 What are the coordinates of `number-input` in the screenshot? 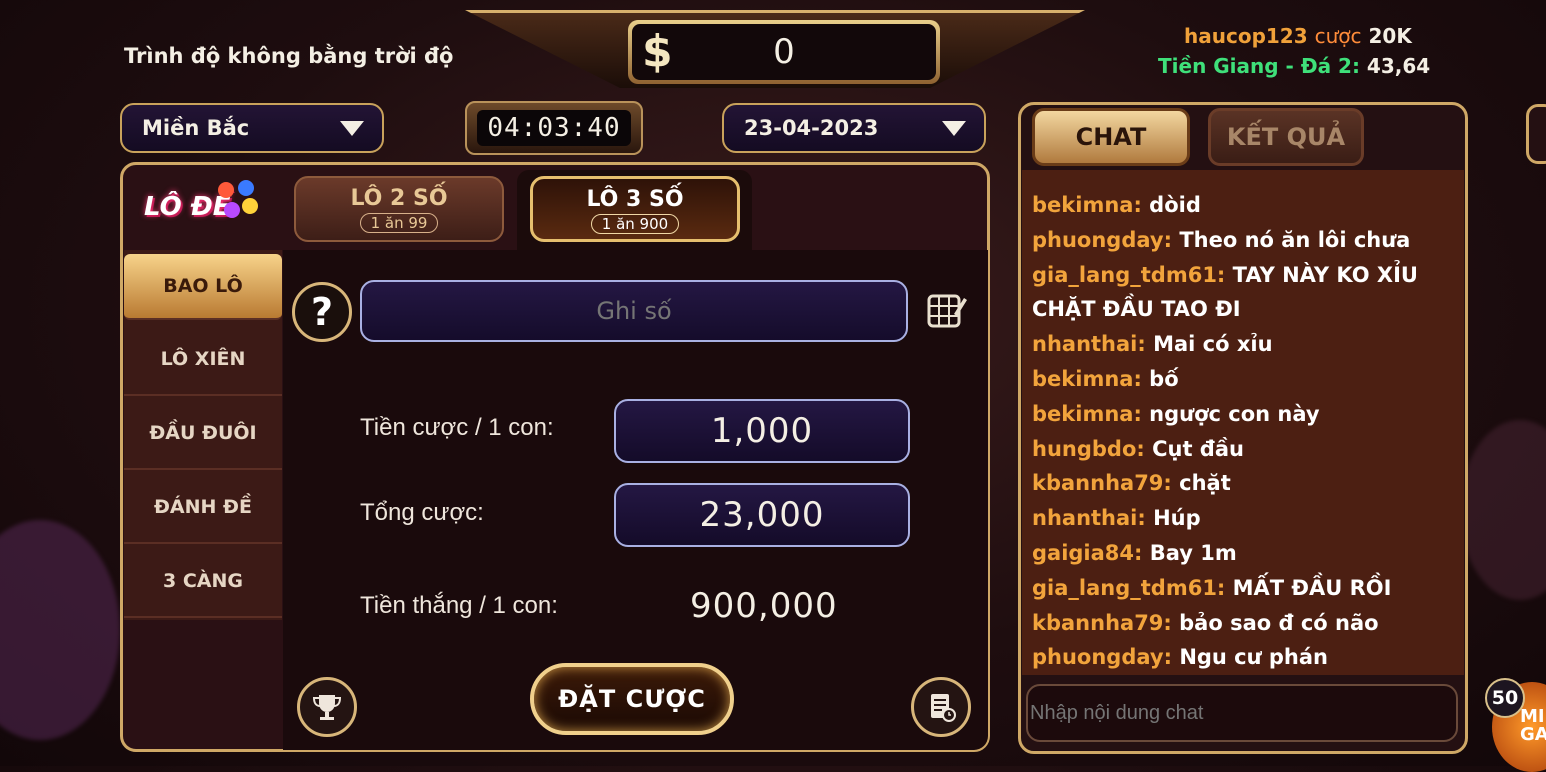 It's located at (634, 311).